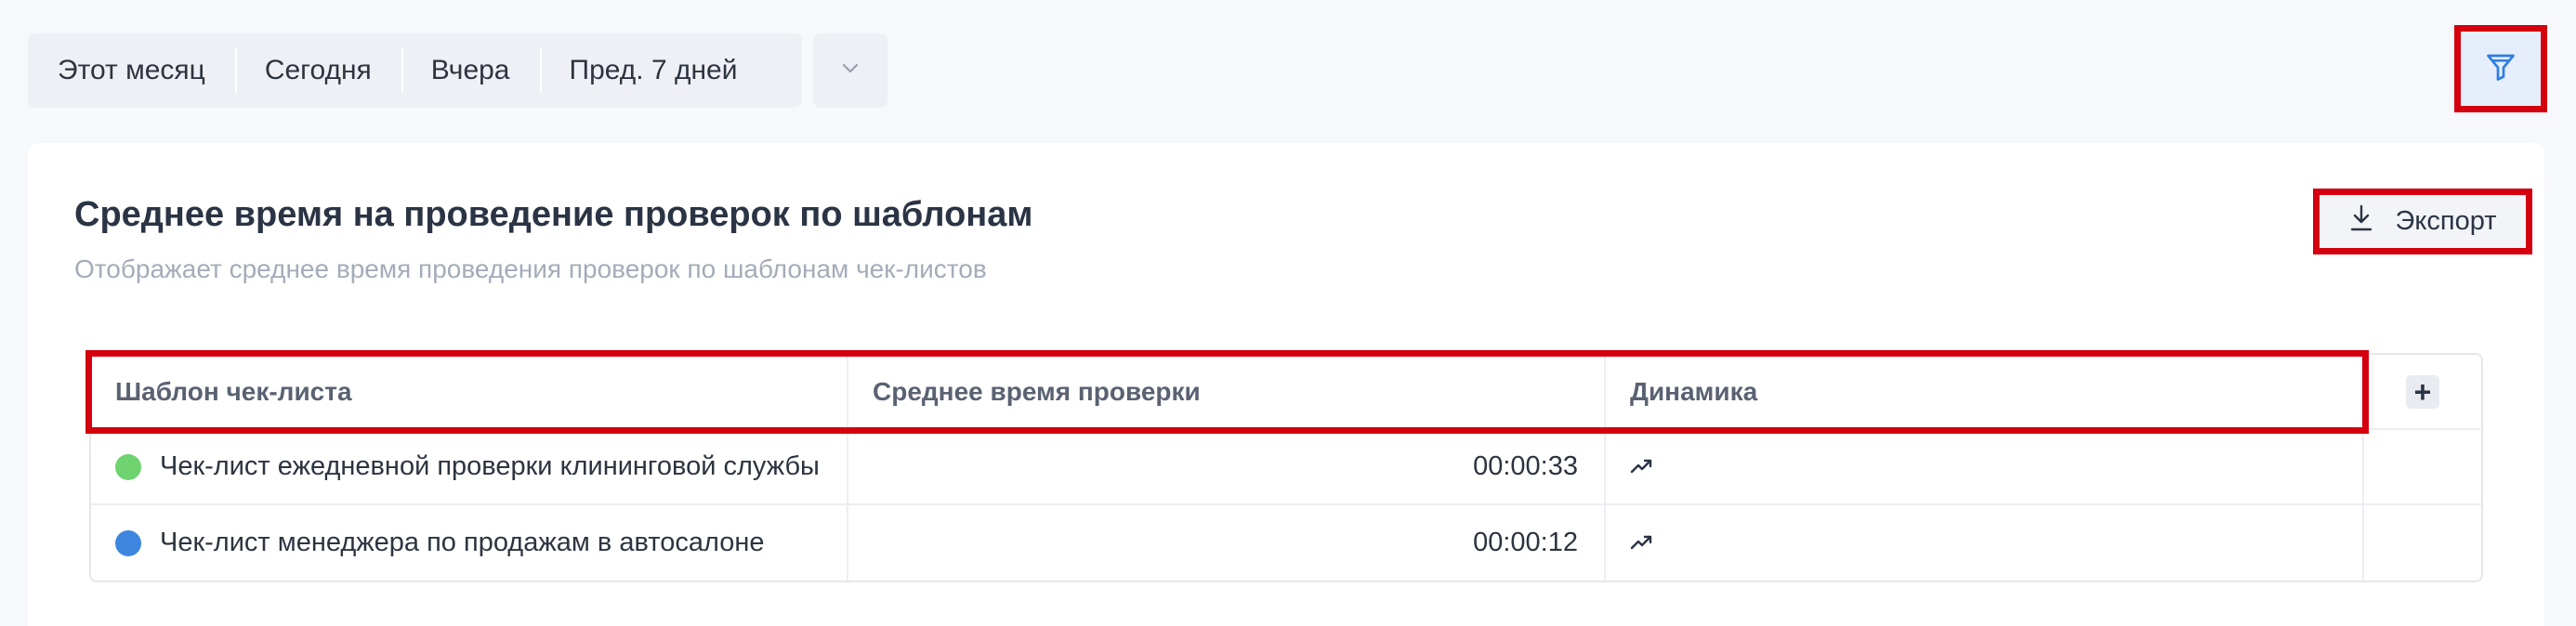  I want to click on filter-button, so click(2500, 68).